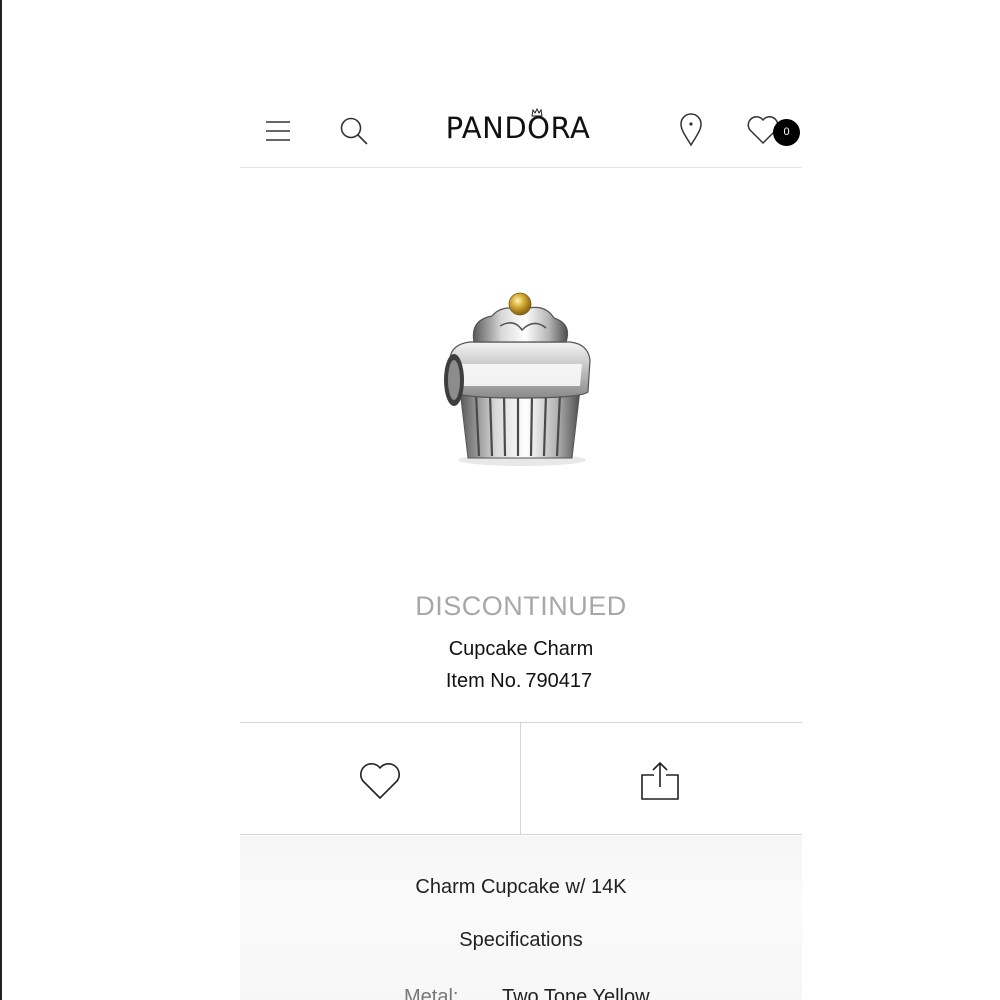 The height and width of the screenshot is (1000, 1000). I want to click on brand-logo: PANDORA, so click(518, 128).